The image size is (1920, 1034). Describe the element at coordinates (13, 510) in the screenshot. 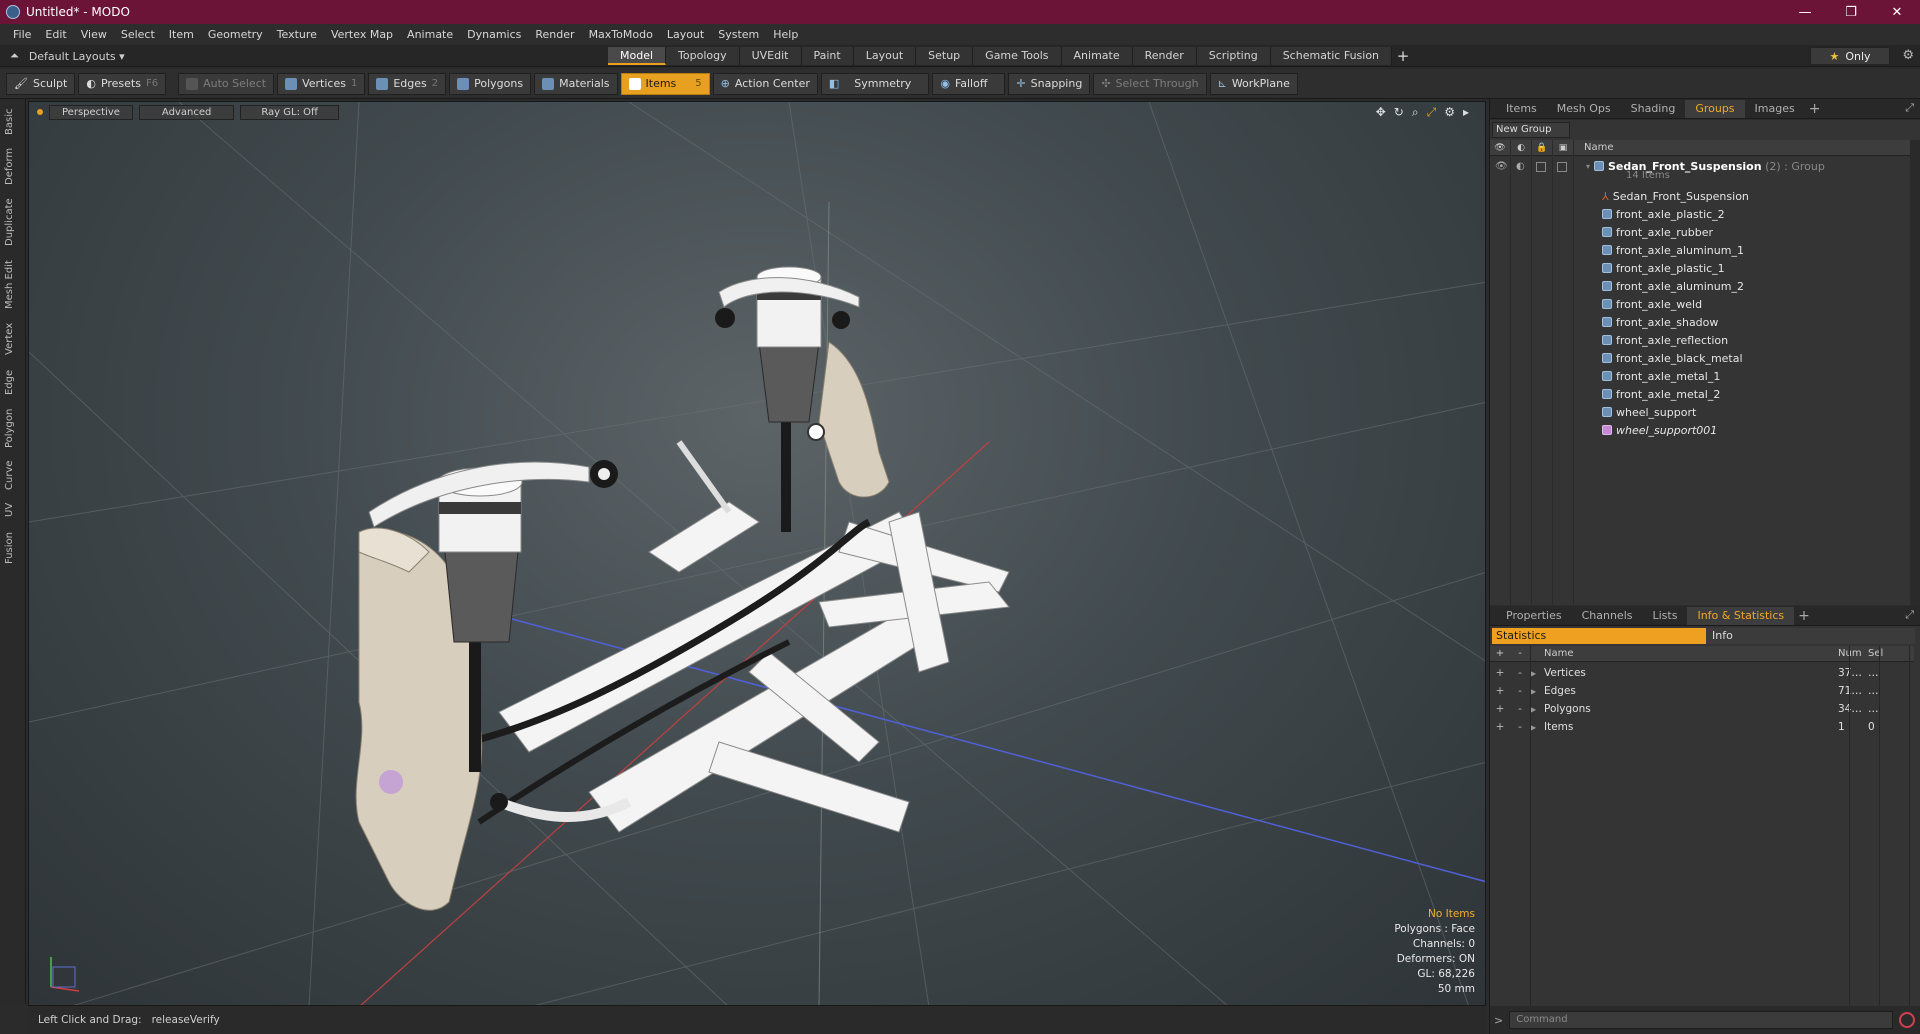

I see `left-tab-uv: UV` at that location.